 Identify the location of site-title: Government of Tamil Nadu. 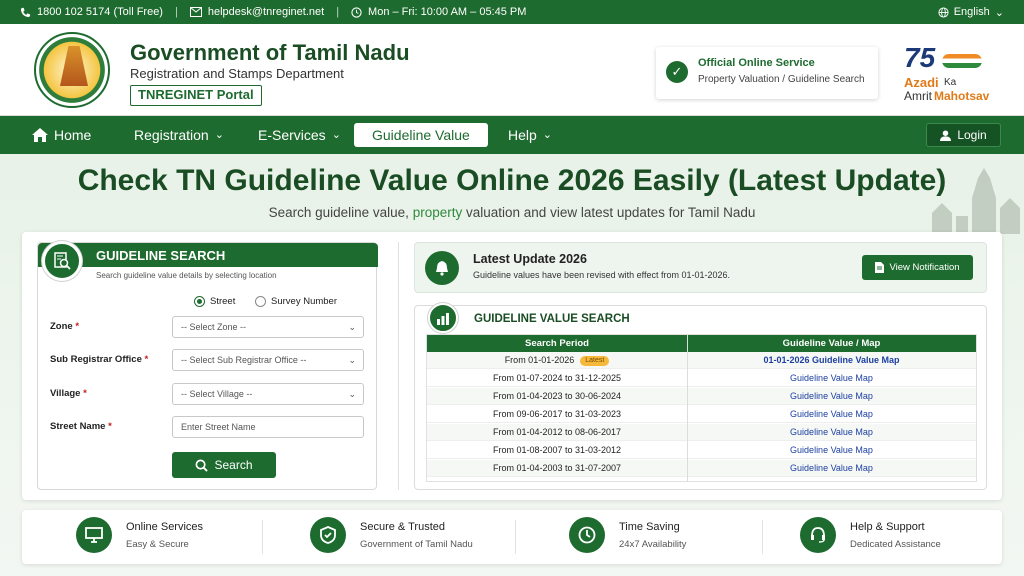
(270, 52).